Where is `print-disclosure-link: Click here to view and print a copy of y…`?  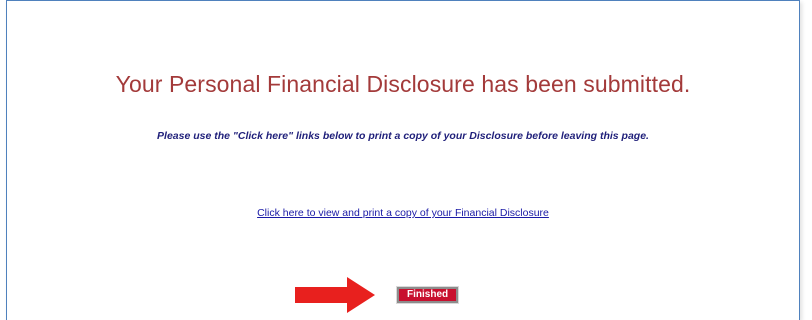
print-disclosure-link: Click here to view and print a copy of y… is located at coordinates (403, 213).